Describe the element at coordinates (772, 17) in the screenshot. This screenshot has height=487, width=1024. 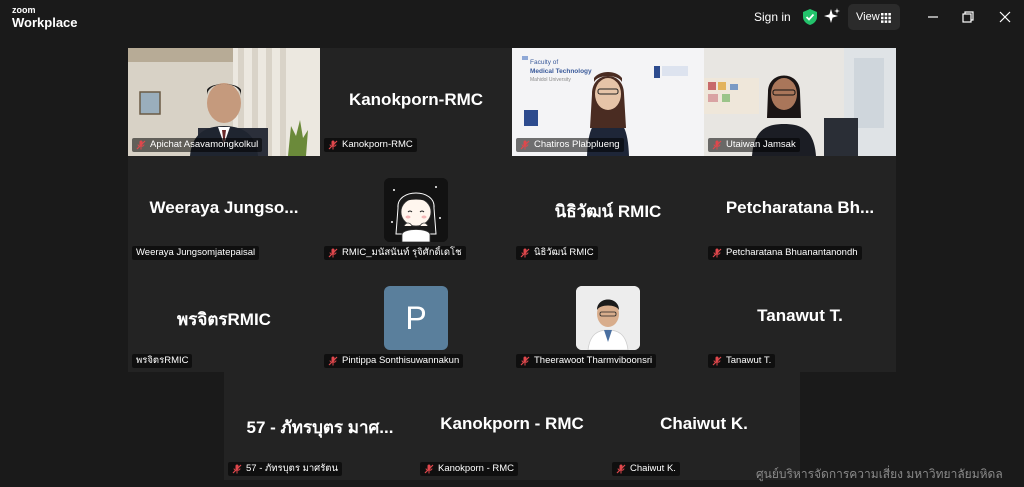
I see `sign-in-link: Sign in` at that location.